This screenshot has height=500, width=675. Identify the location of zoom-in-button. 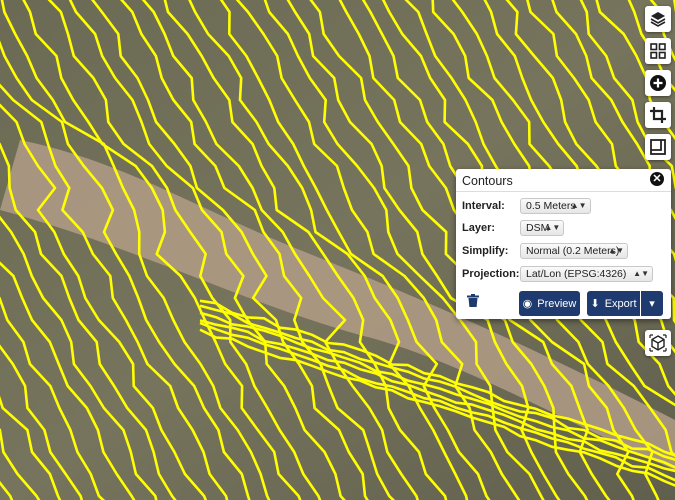
(658, 83).